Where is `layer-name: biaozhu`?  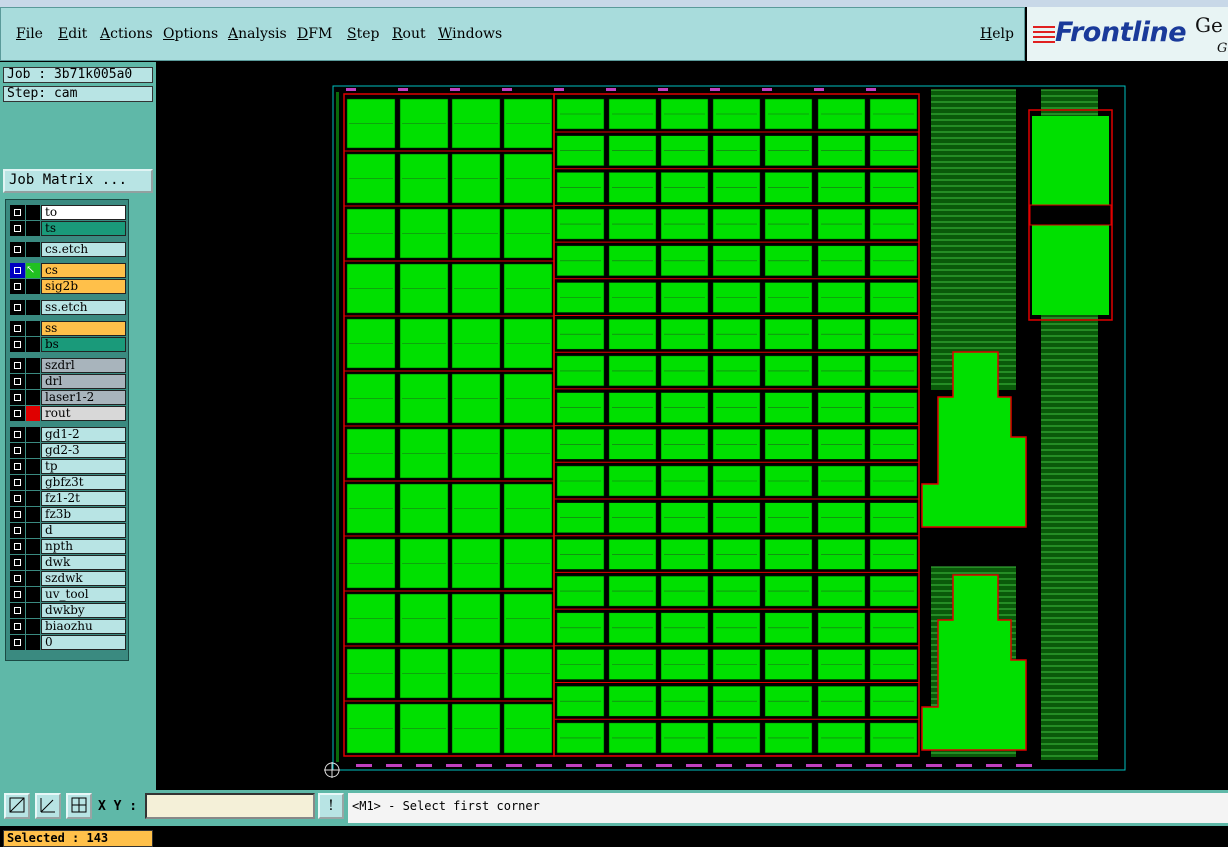 layer-name: biaozhu is located at coordinates (83, 626).